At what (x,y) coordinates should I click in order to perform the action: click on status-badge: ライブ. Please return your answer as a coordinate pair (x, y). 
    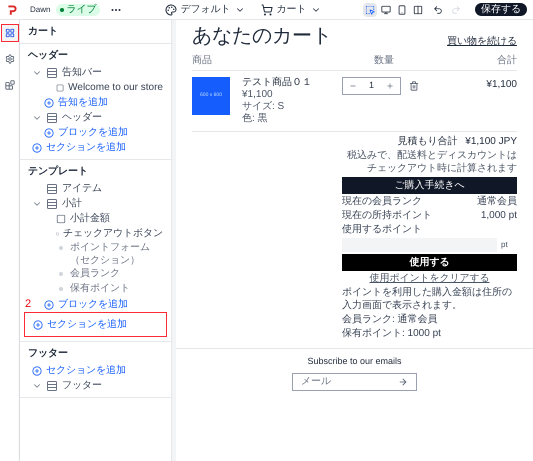
    Looking at the image, I should click on (78, 10).